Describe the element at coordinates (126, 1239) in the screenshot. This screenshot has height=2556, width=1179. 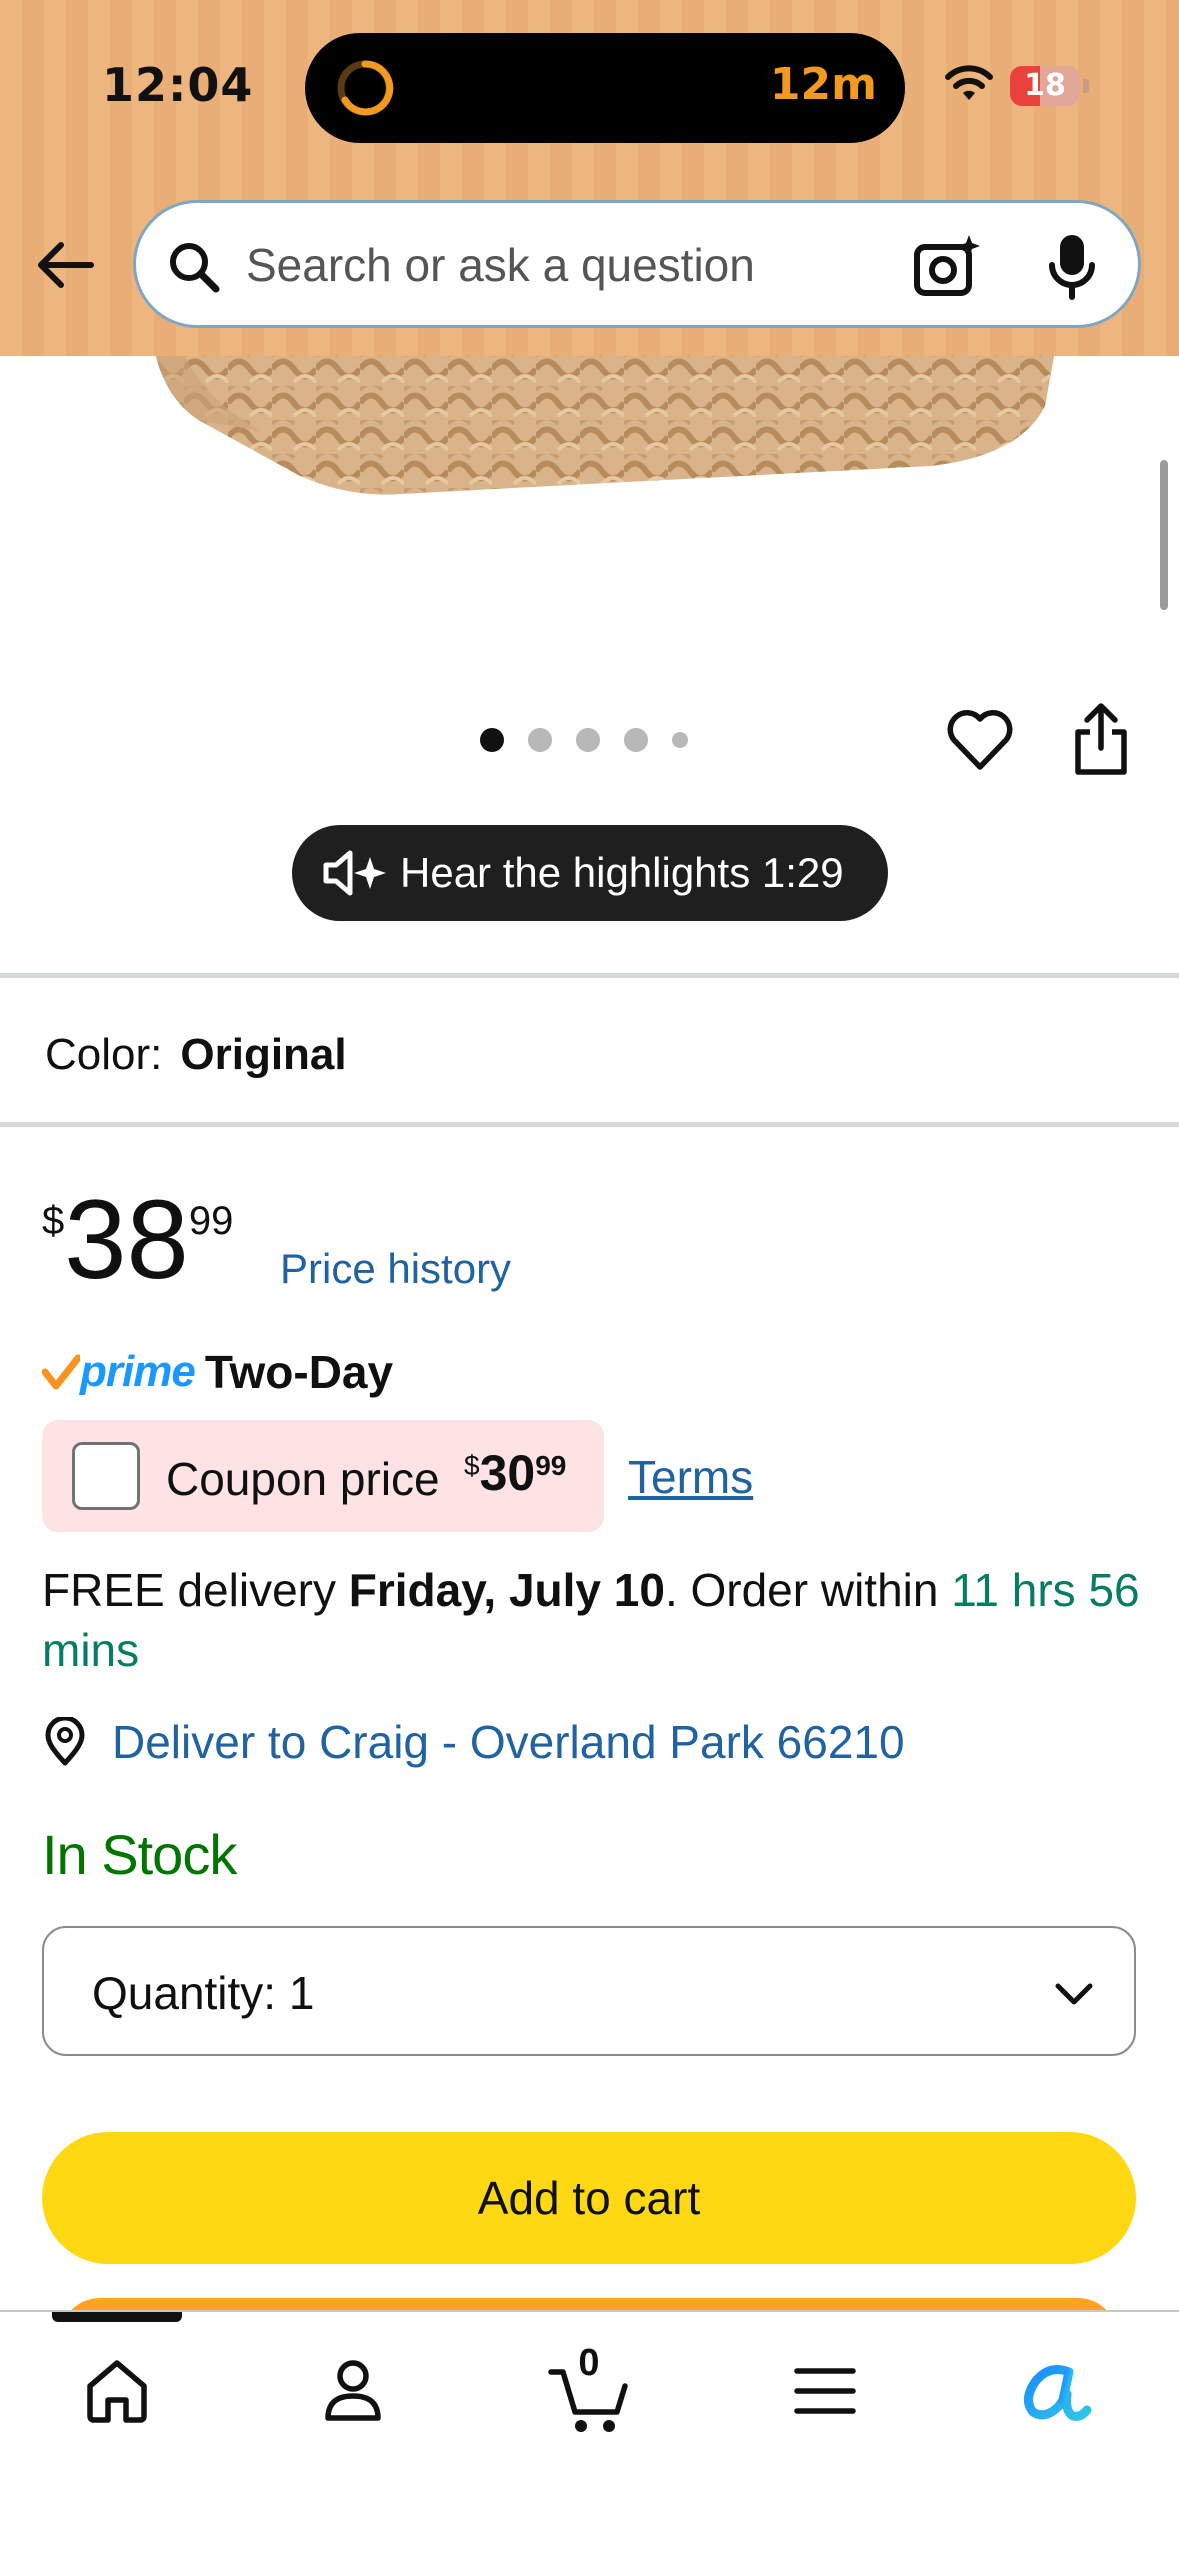
I see `price-whole: 38` at that location.